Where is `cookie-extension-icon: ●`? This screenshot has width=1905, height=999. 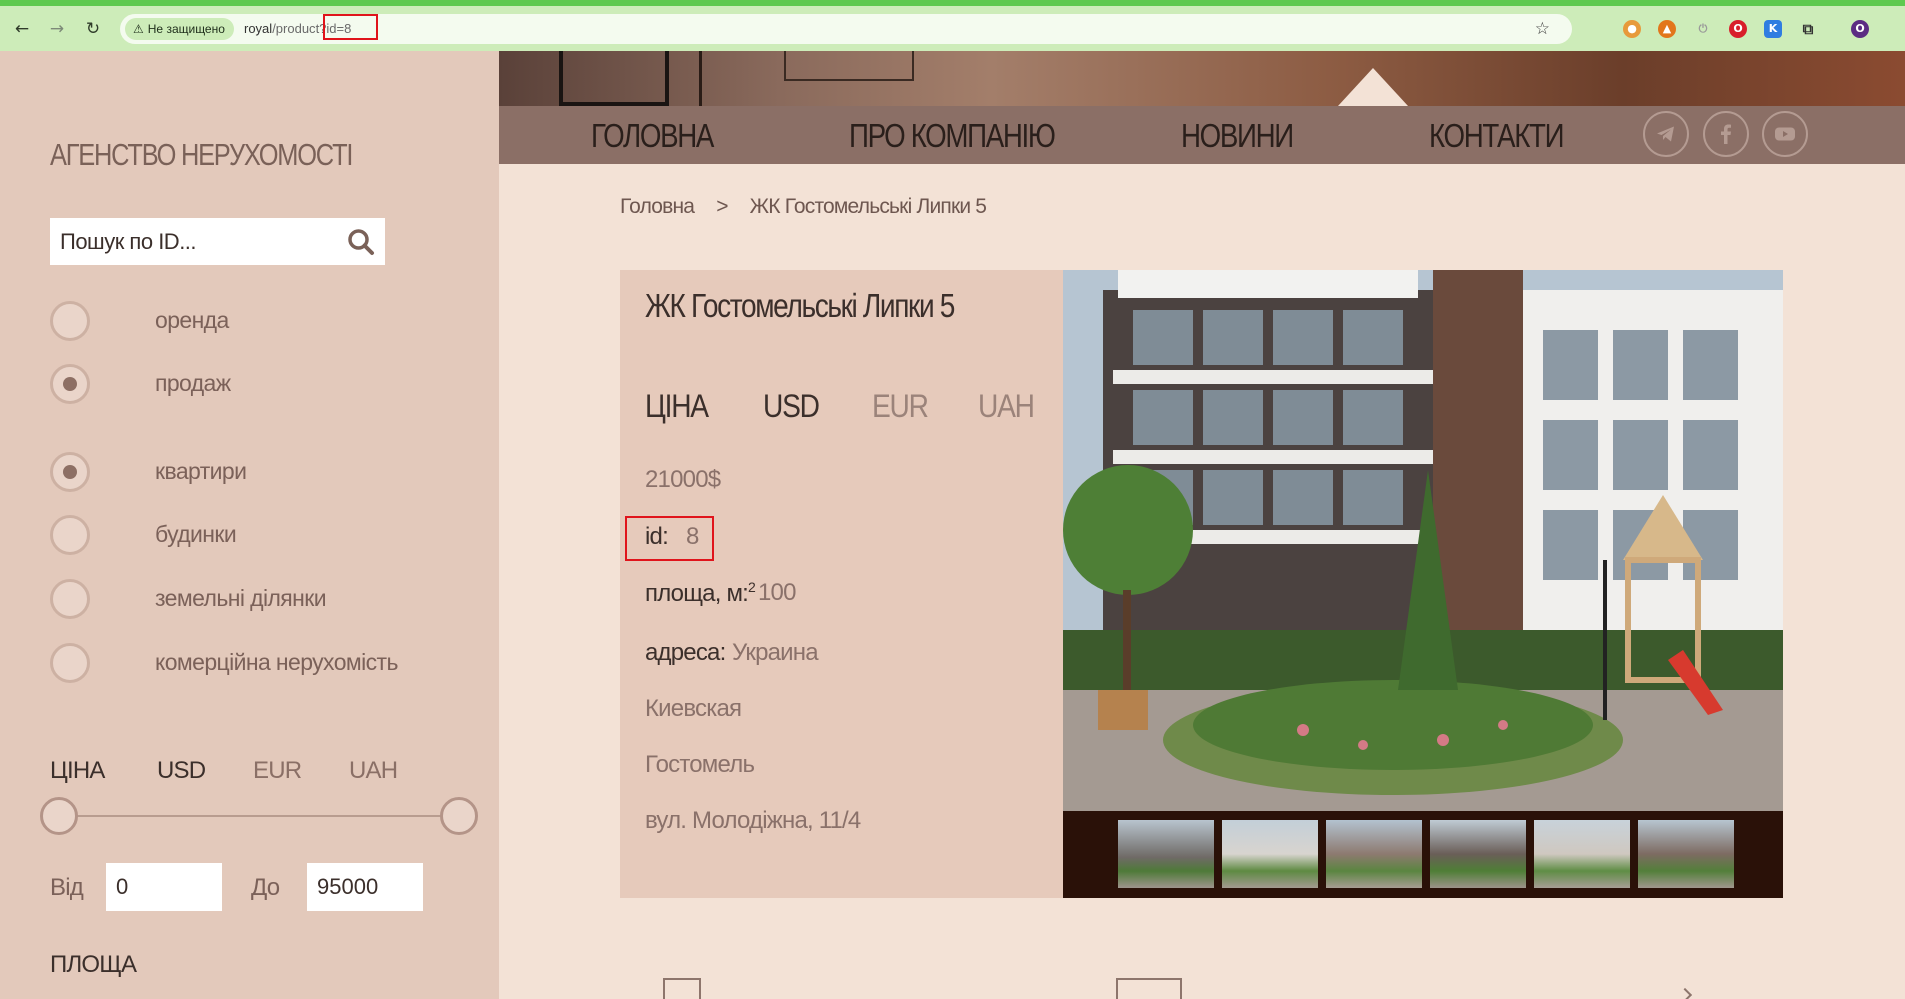 cookie-extension-icon: ● is located at coordinates (1632, 29).